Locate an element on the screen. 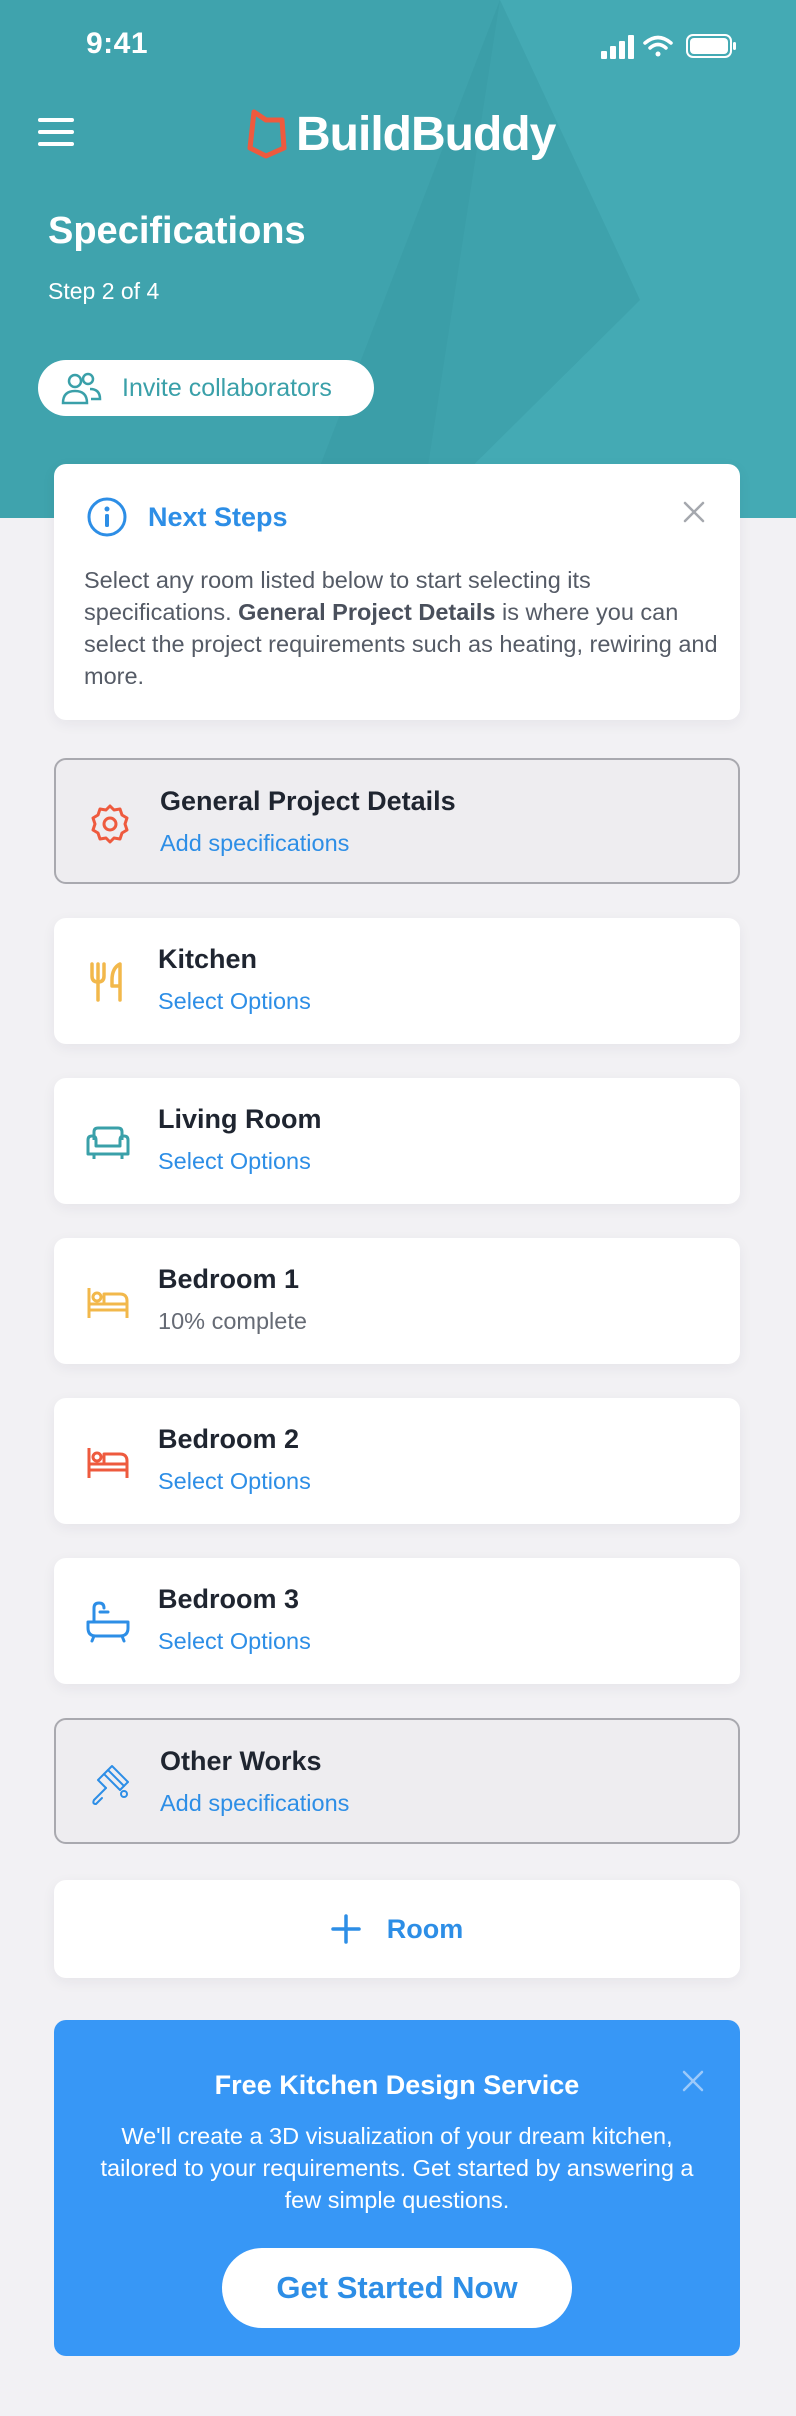 Image resolution: width=796 pixels, height=2416 pixels. room-card-living-room: Living Room Select Options is located at coordinates (397, 1141).